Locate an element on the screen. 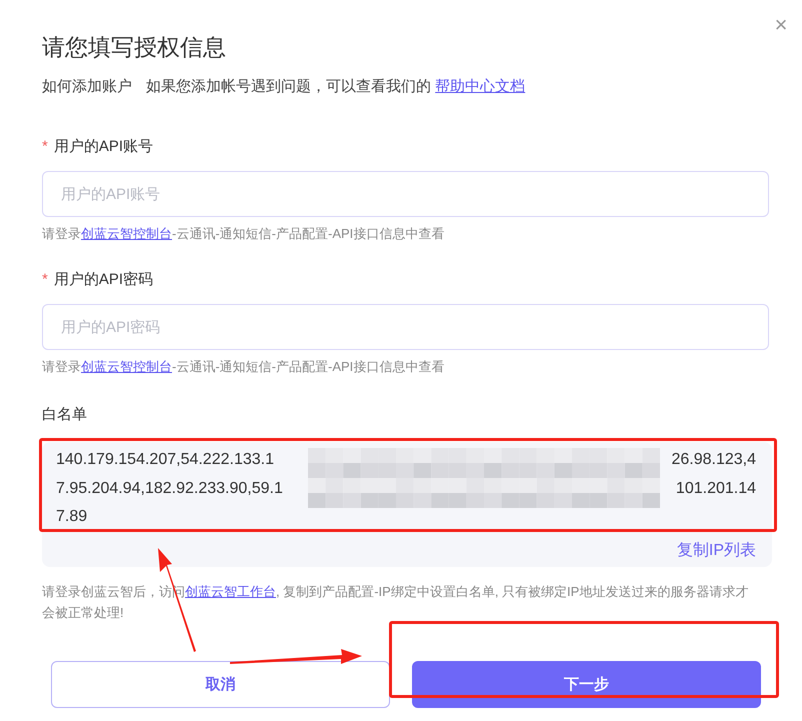 The height and width of the screenshot is (721, 802). ip-text: 26.98.123,4 is located at coordinates (713, 460).